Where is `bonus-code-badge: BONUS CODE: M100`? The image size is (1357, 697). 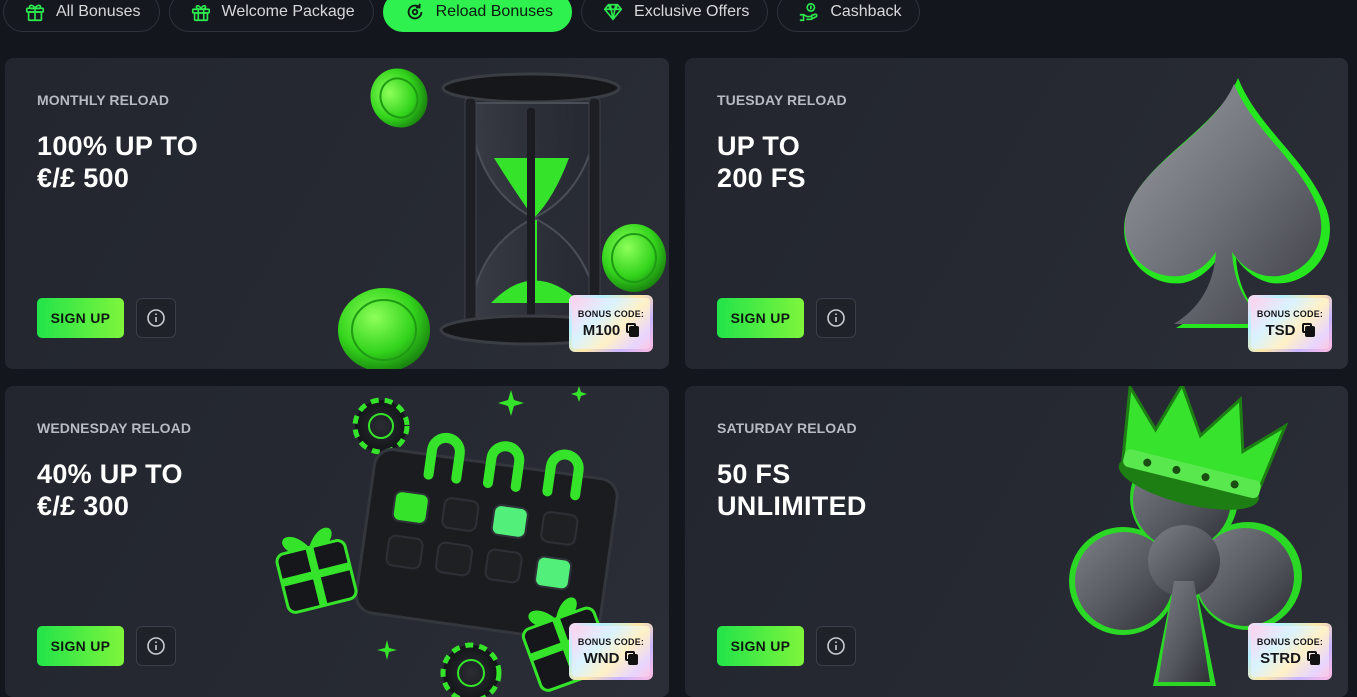 bonus-code-badge: BONUS CODE: M100 is located at coordinates (611, 323).